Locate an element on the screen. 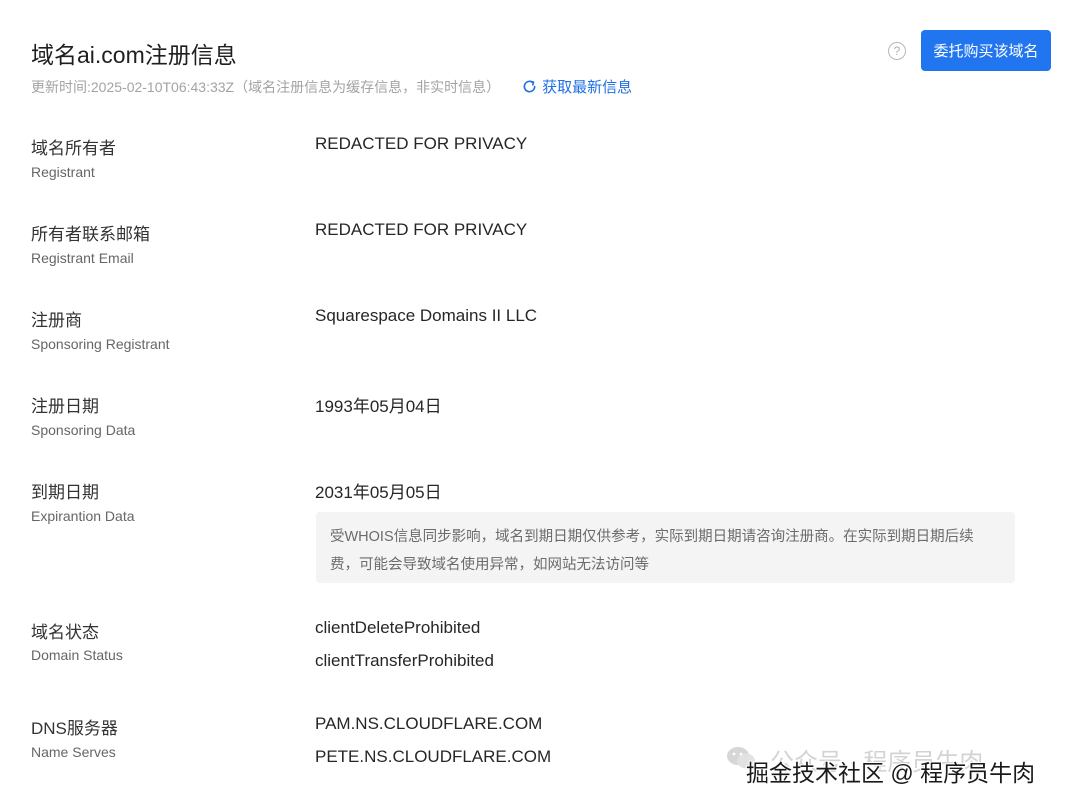 The image size is (1080, 806). value-dns-1: PAM.NS.CLOUDFLARE.COM is located at coordinates (429, 723).